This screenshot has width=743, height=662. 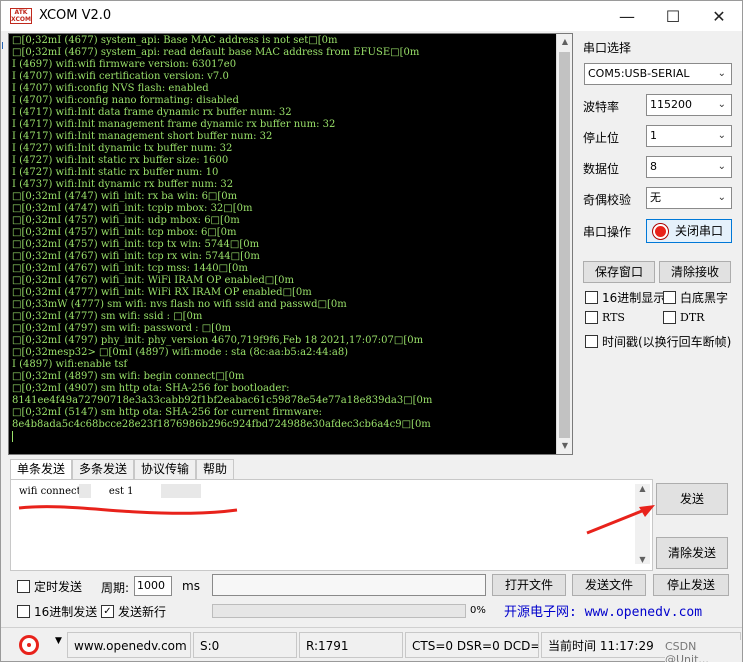 What do you see at coordinates (634, 298) in the screenshot?
I see `hex-display-label: 16进制显示` at bounding box center [634, 298].